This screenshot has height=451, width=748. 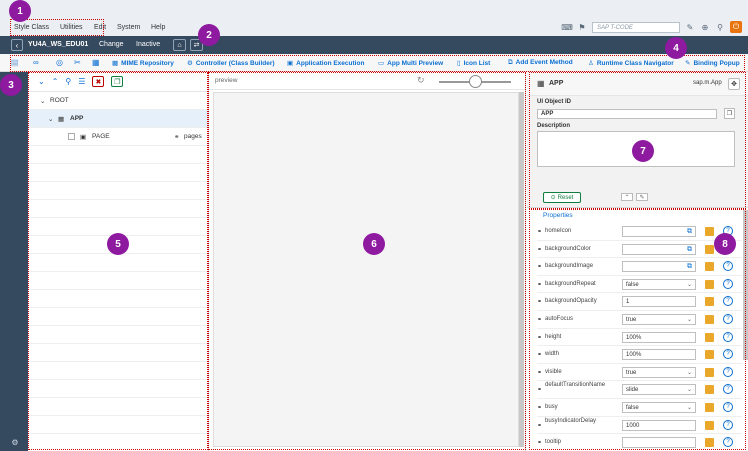 What do you see at coordinates (734, 84) in the screenshot?
I see `class-info-icon: ✥` at bounding box center [734, 84].